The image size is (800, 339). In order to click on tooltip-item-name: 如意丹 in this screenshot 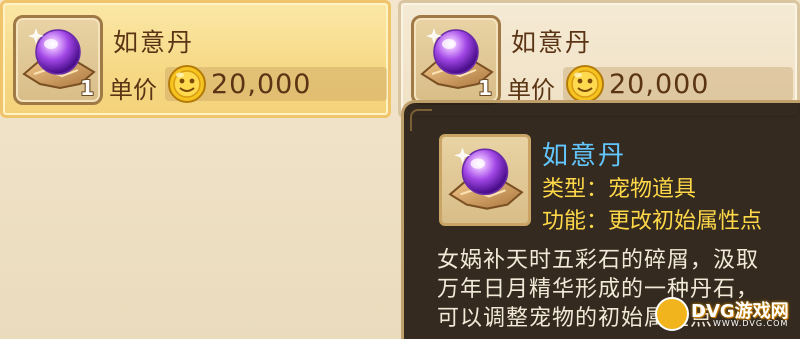, I will do `click(584, 156)`.